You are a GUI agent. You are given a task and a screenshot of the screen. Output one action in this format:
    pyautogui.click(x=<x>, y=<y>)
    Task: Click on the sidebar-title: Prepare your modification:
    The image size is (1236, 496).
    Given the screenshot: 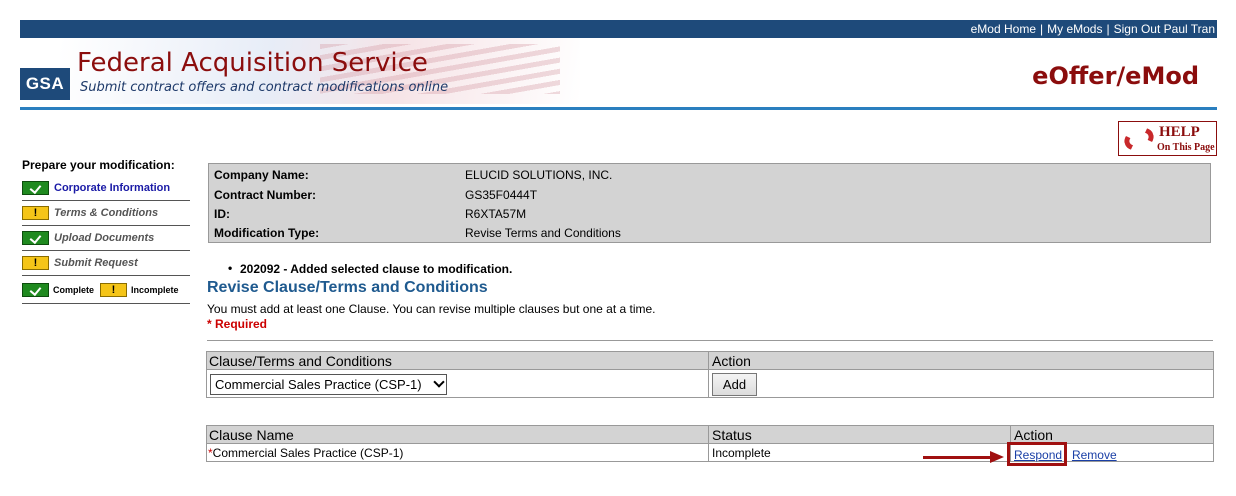 What is the action you would take?
    pyautogui.click(x=98, y=165)
    